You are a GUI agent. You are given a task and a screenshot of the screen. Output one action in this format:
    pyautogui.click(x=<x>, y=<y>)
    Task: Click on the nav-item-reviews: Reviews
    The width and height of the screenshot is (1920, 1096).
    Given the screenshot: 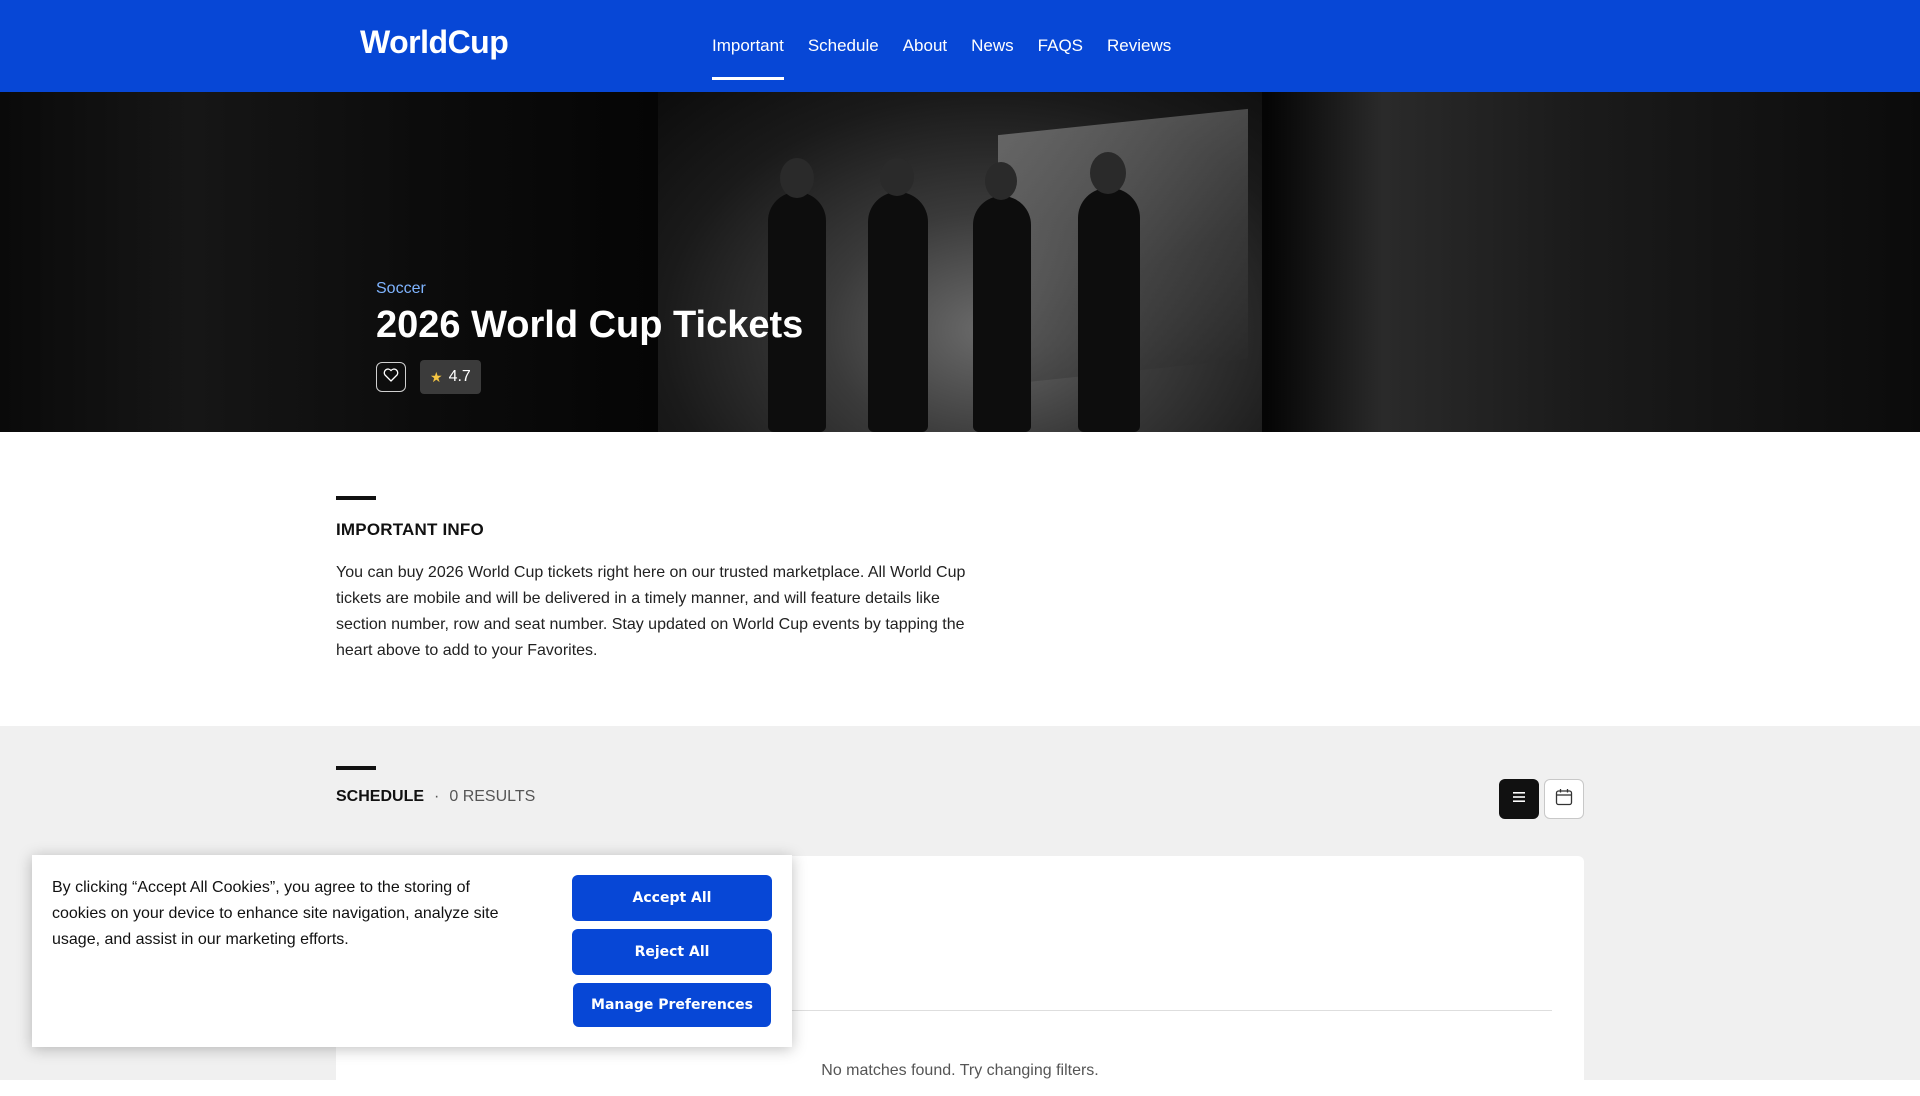 What is the action you would take?
    pyautogui.click(x=1139, y=46)
    